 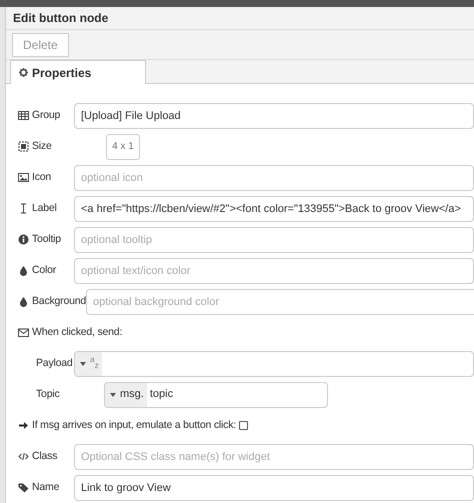 What do you see at coordinates (77, 332) in the screenshot?
I see `field-label: When clicked, send:` at bounding box center [77, 332].